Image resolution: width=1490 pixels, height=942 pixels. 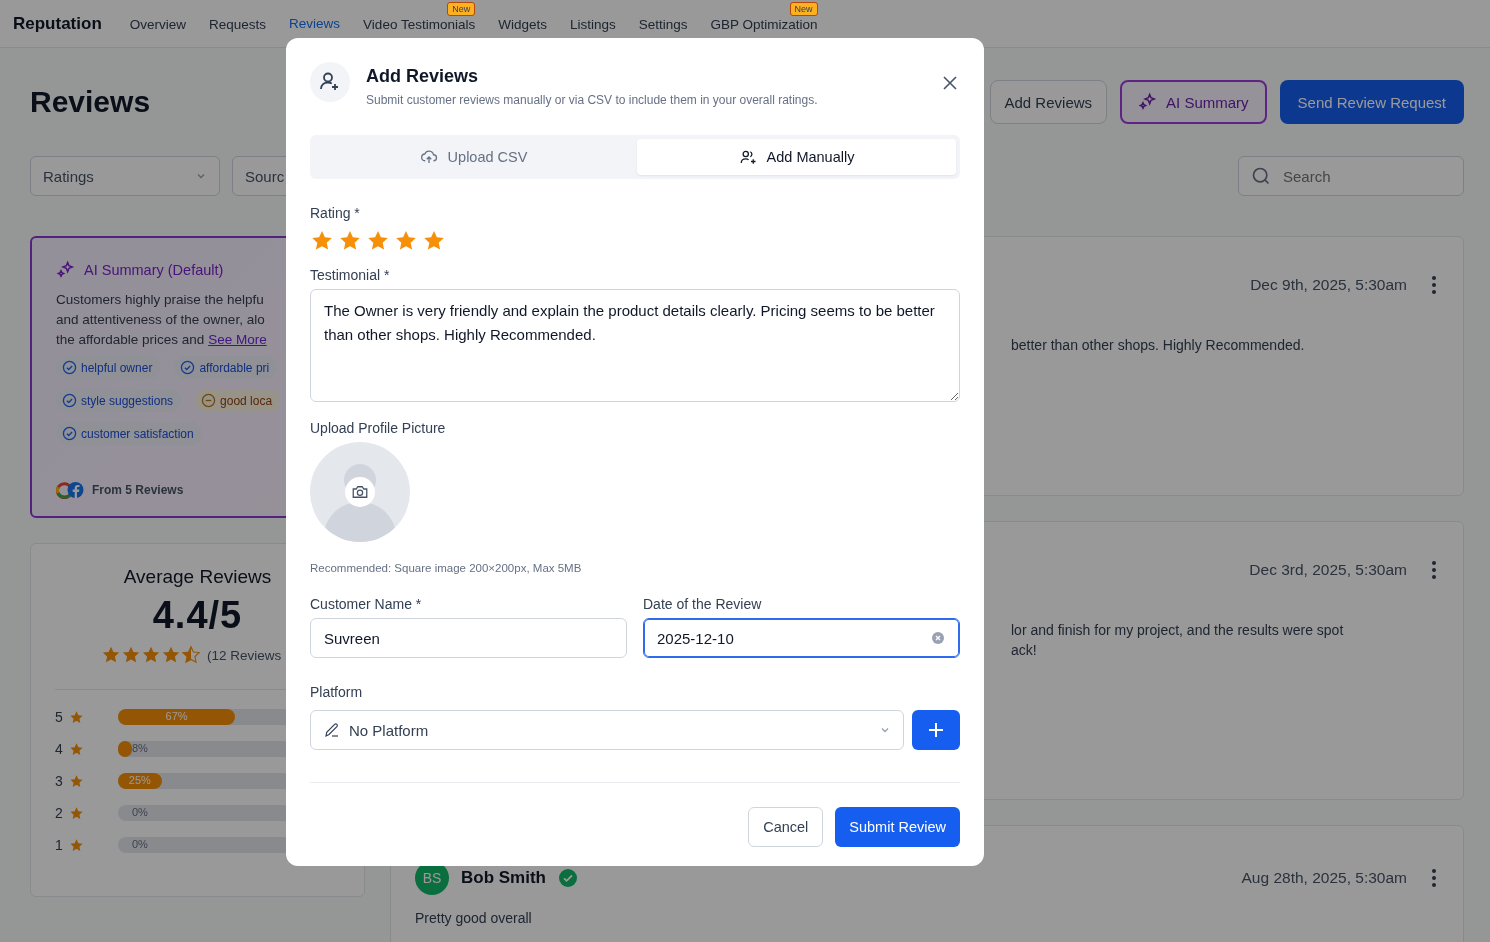 I want to click on app-title: Reputation, so click(x=57, y=23).